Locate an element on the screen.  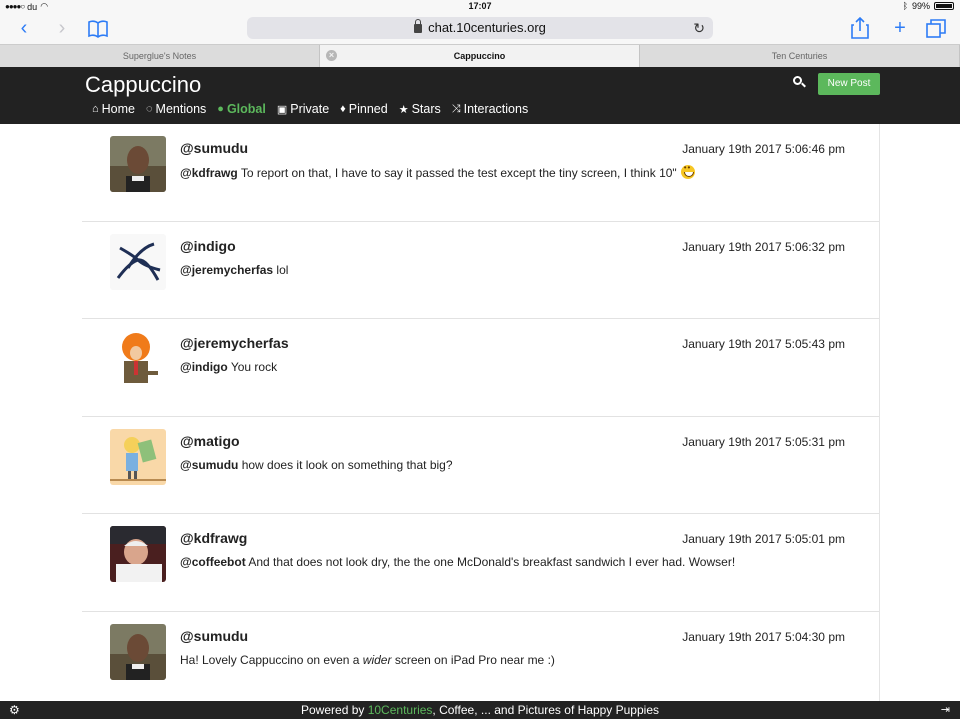
nav-private: ▣ Private is located at coordinates (303, 109).